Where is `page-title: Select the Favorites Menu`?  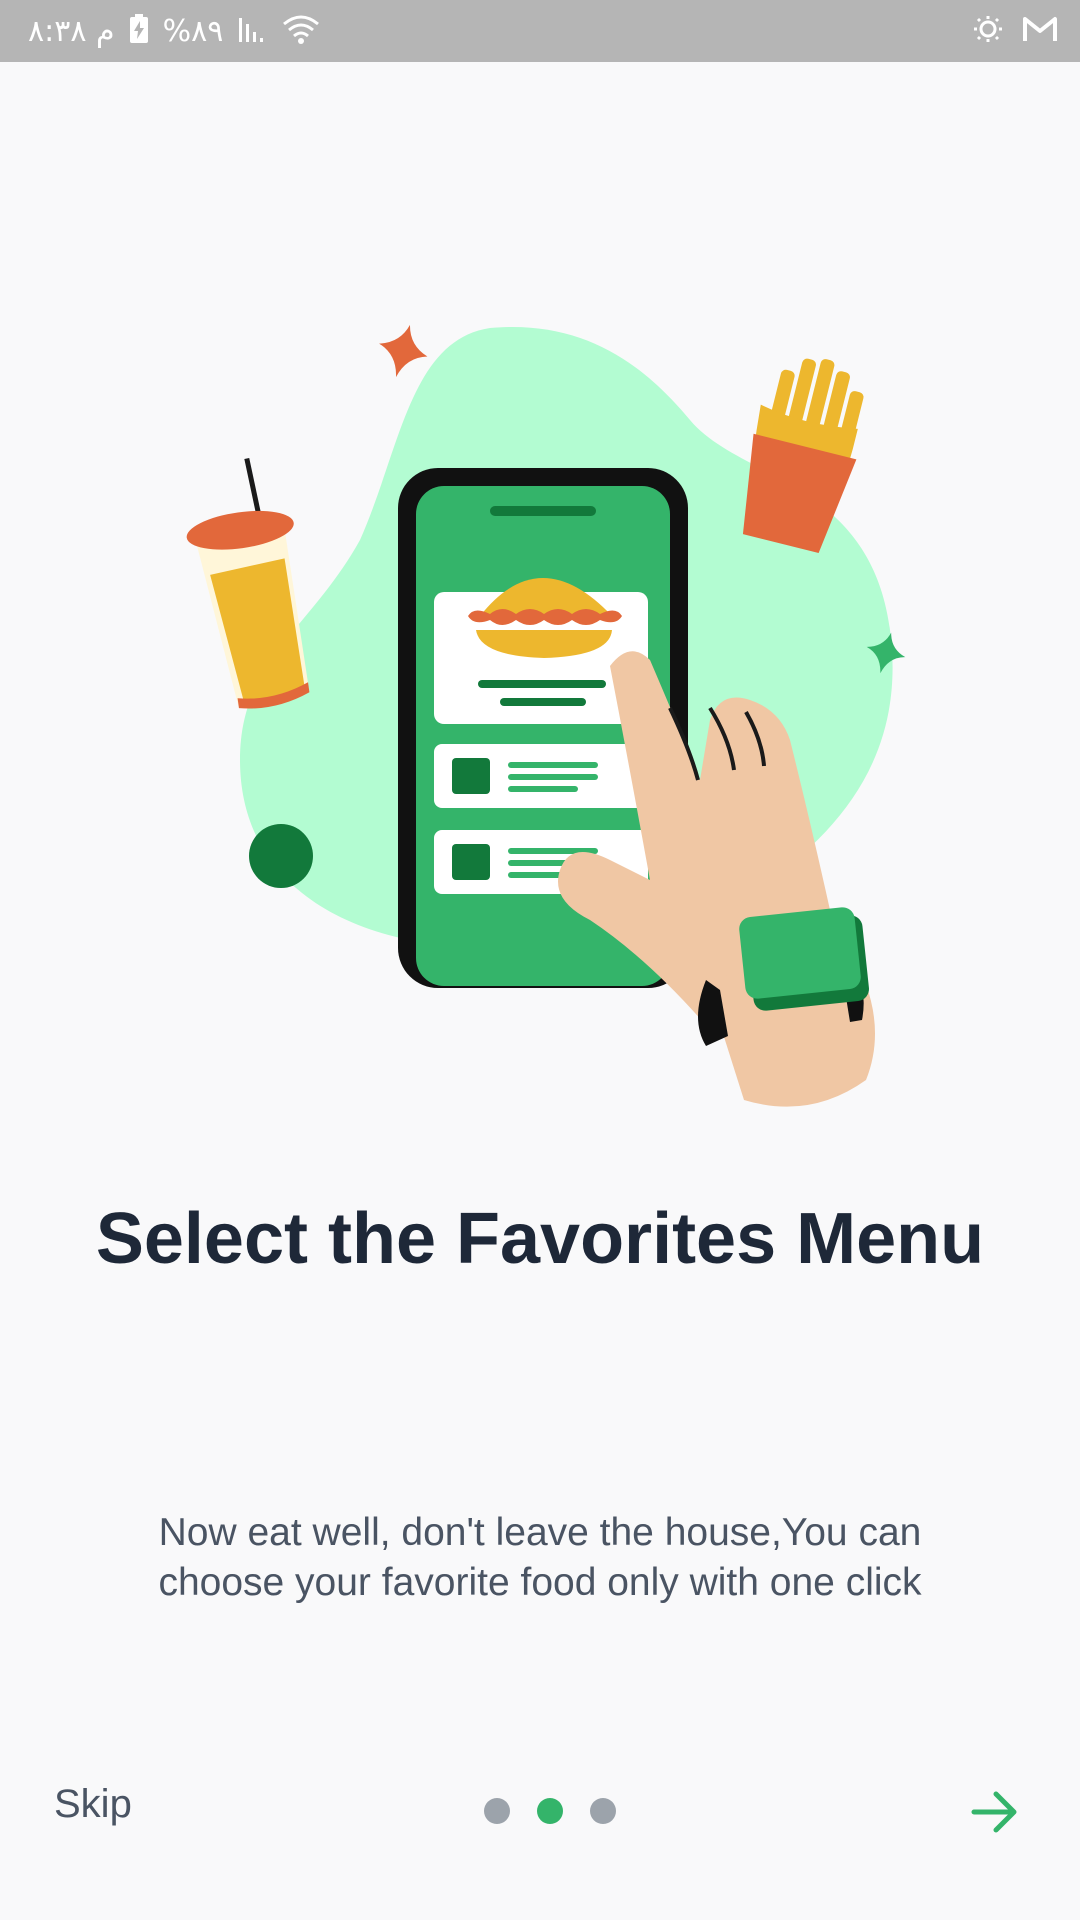
page-title: Select the Favorites Menu is located at coordinates (540, 1239).